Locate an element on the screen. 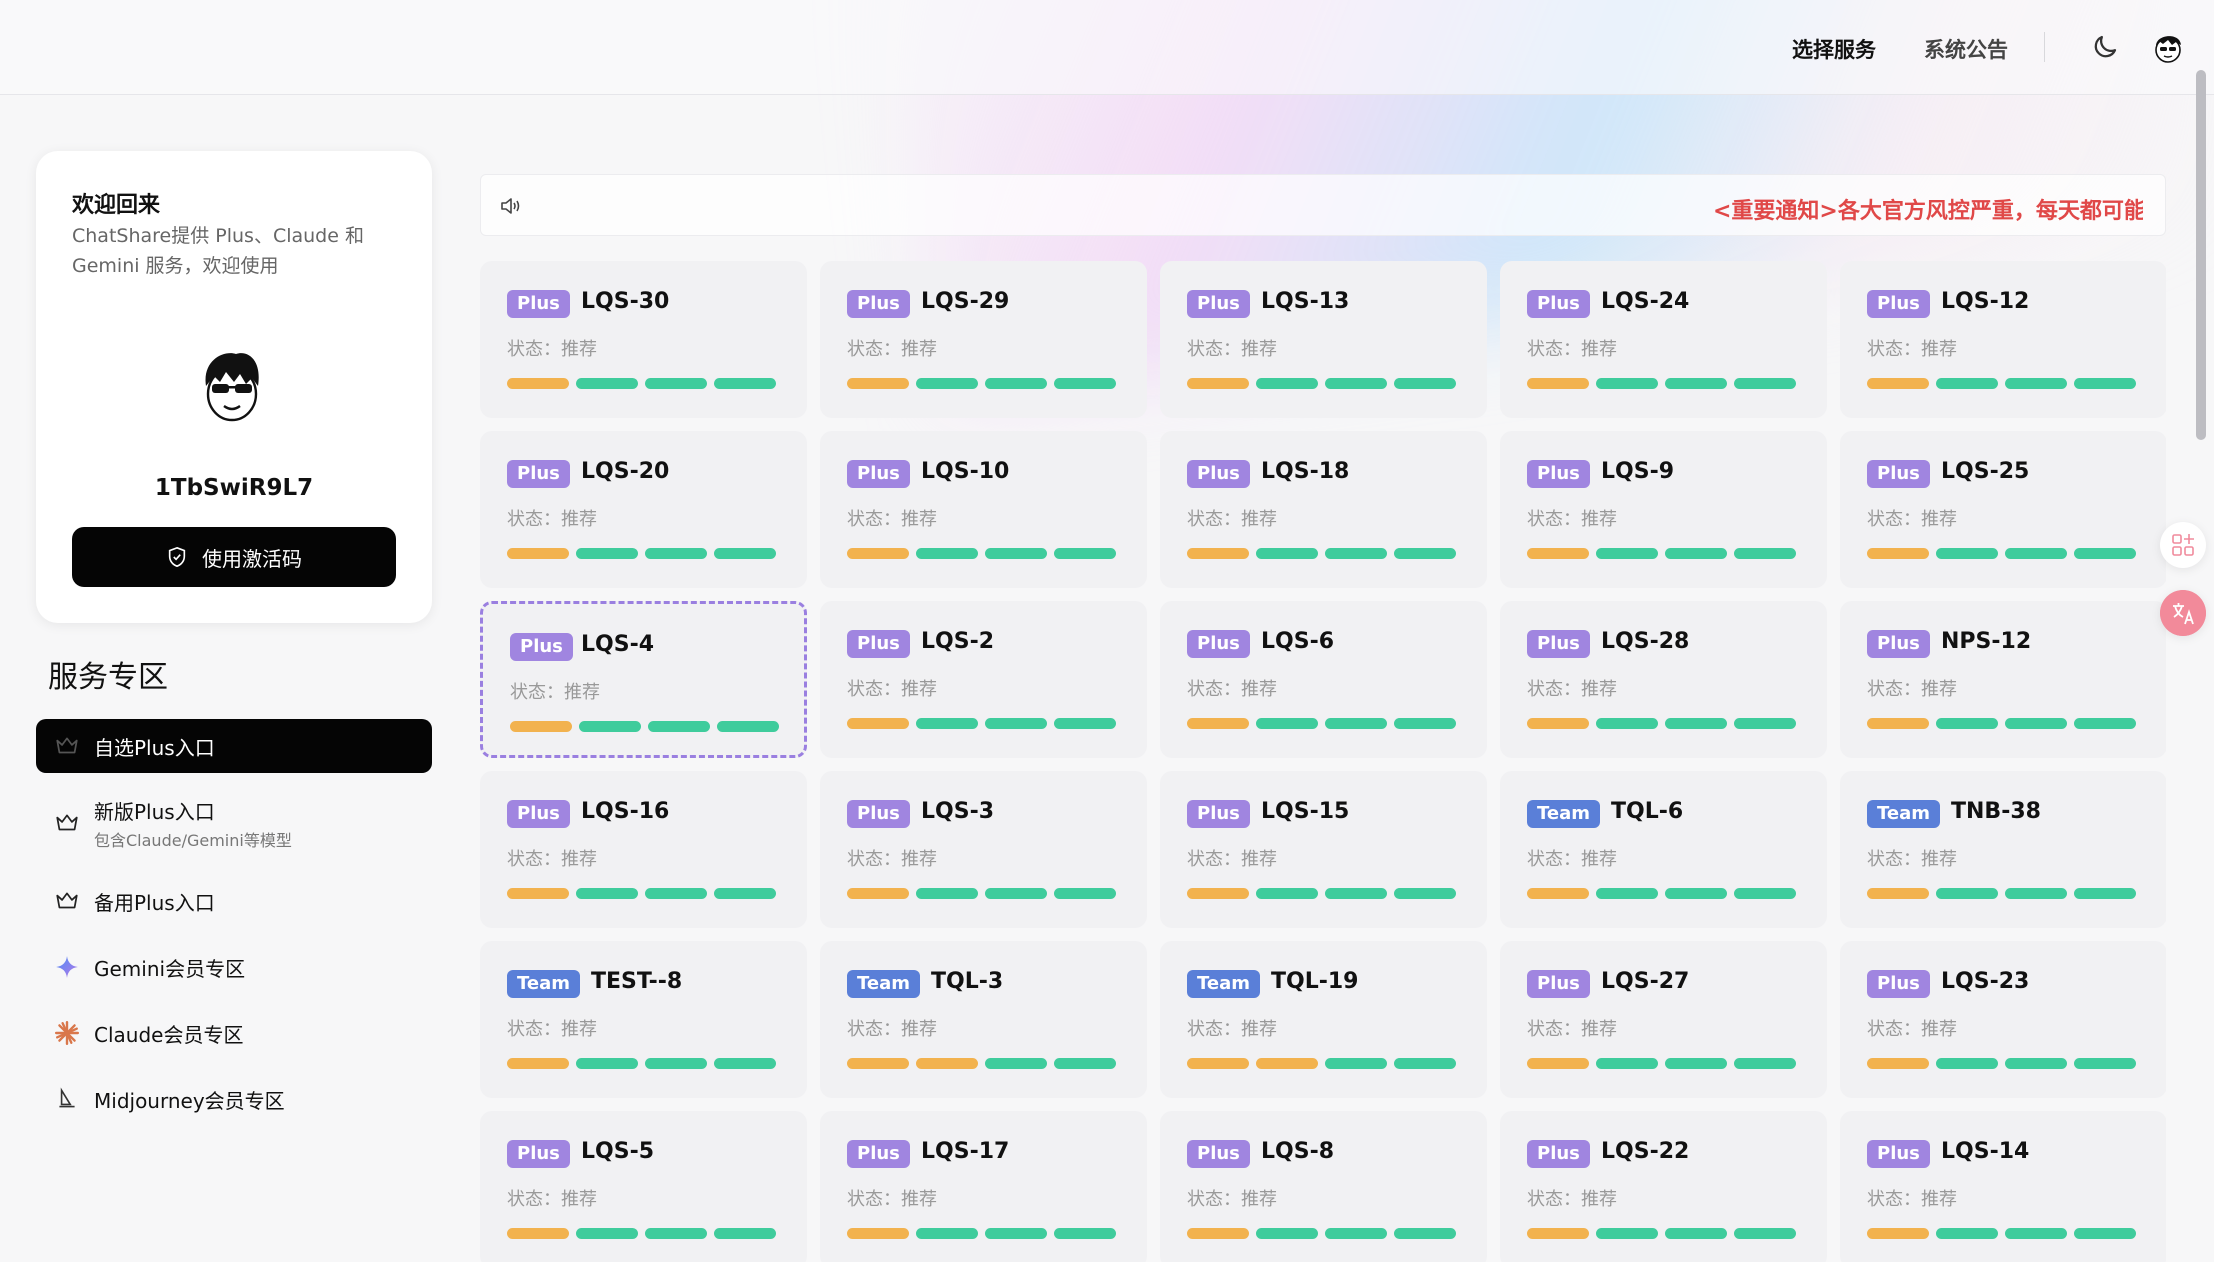 The width and height of the screenshot is (2214, 1262). page-scrollbar is located at coordinates (2201, 255).